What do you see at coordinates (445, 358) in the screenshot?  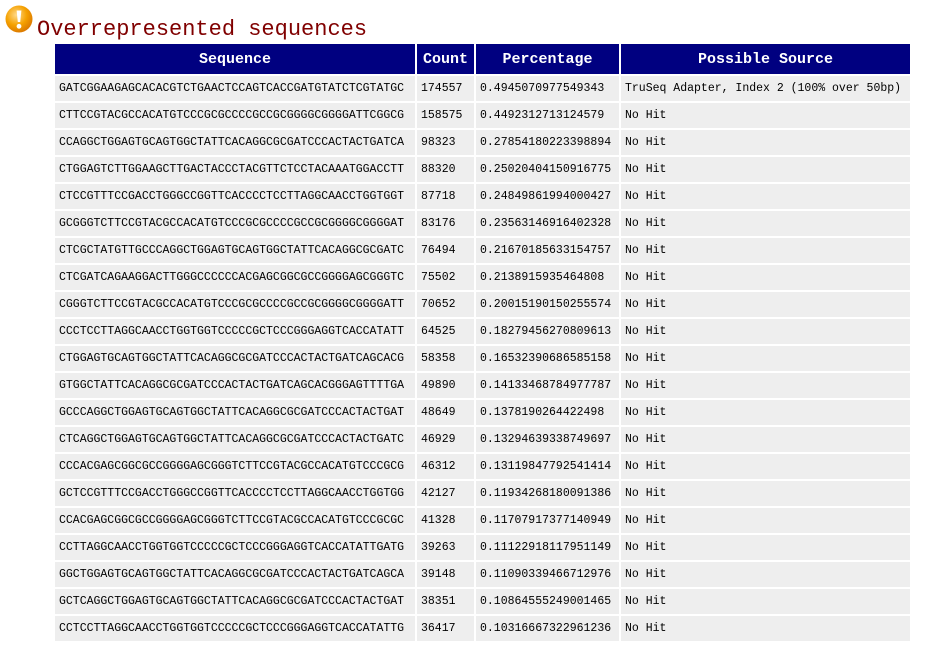 I see `count-cell: 58358` at bounding box center [445, 358].